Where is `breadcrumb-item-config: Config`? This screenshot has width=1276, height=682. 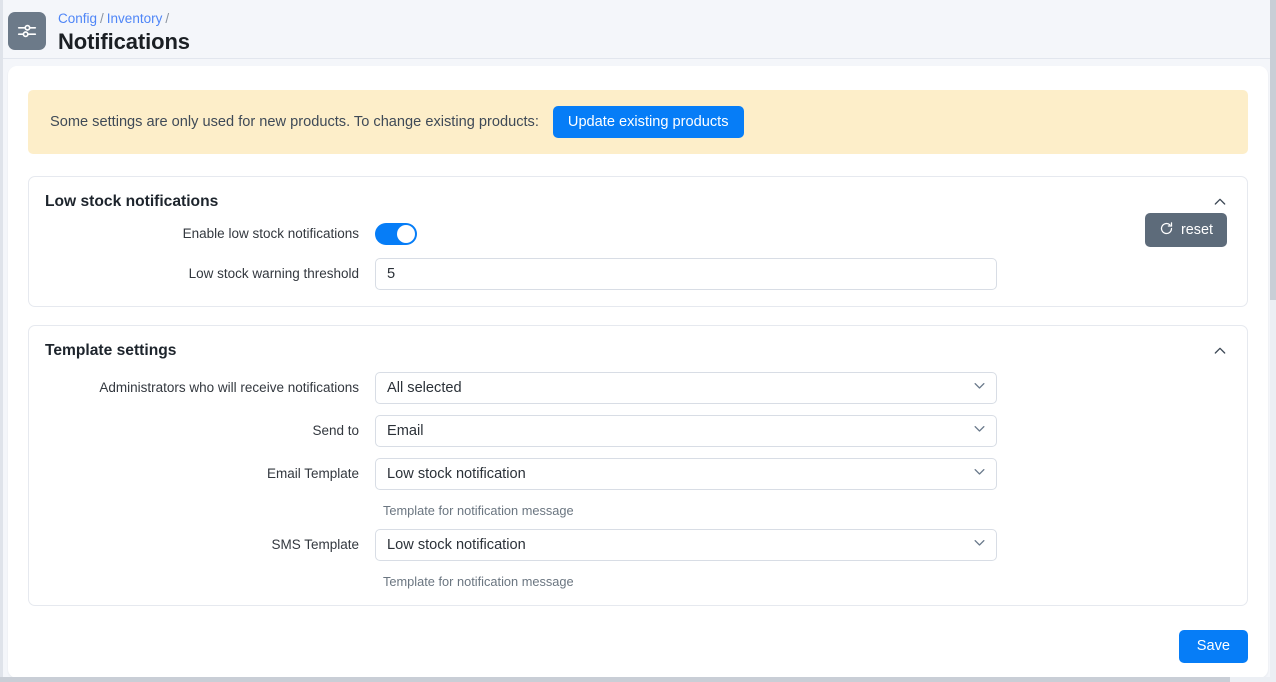
breadcrumb-item-config: Config is located at coordinates (77, 18).